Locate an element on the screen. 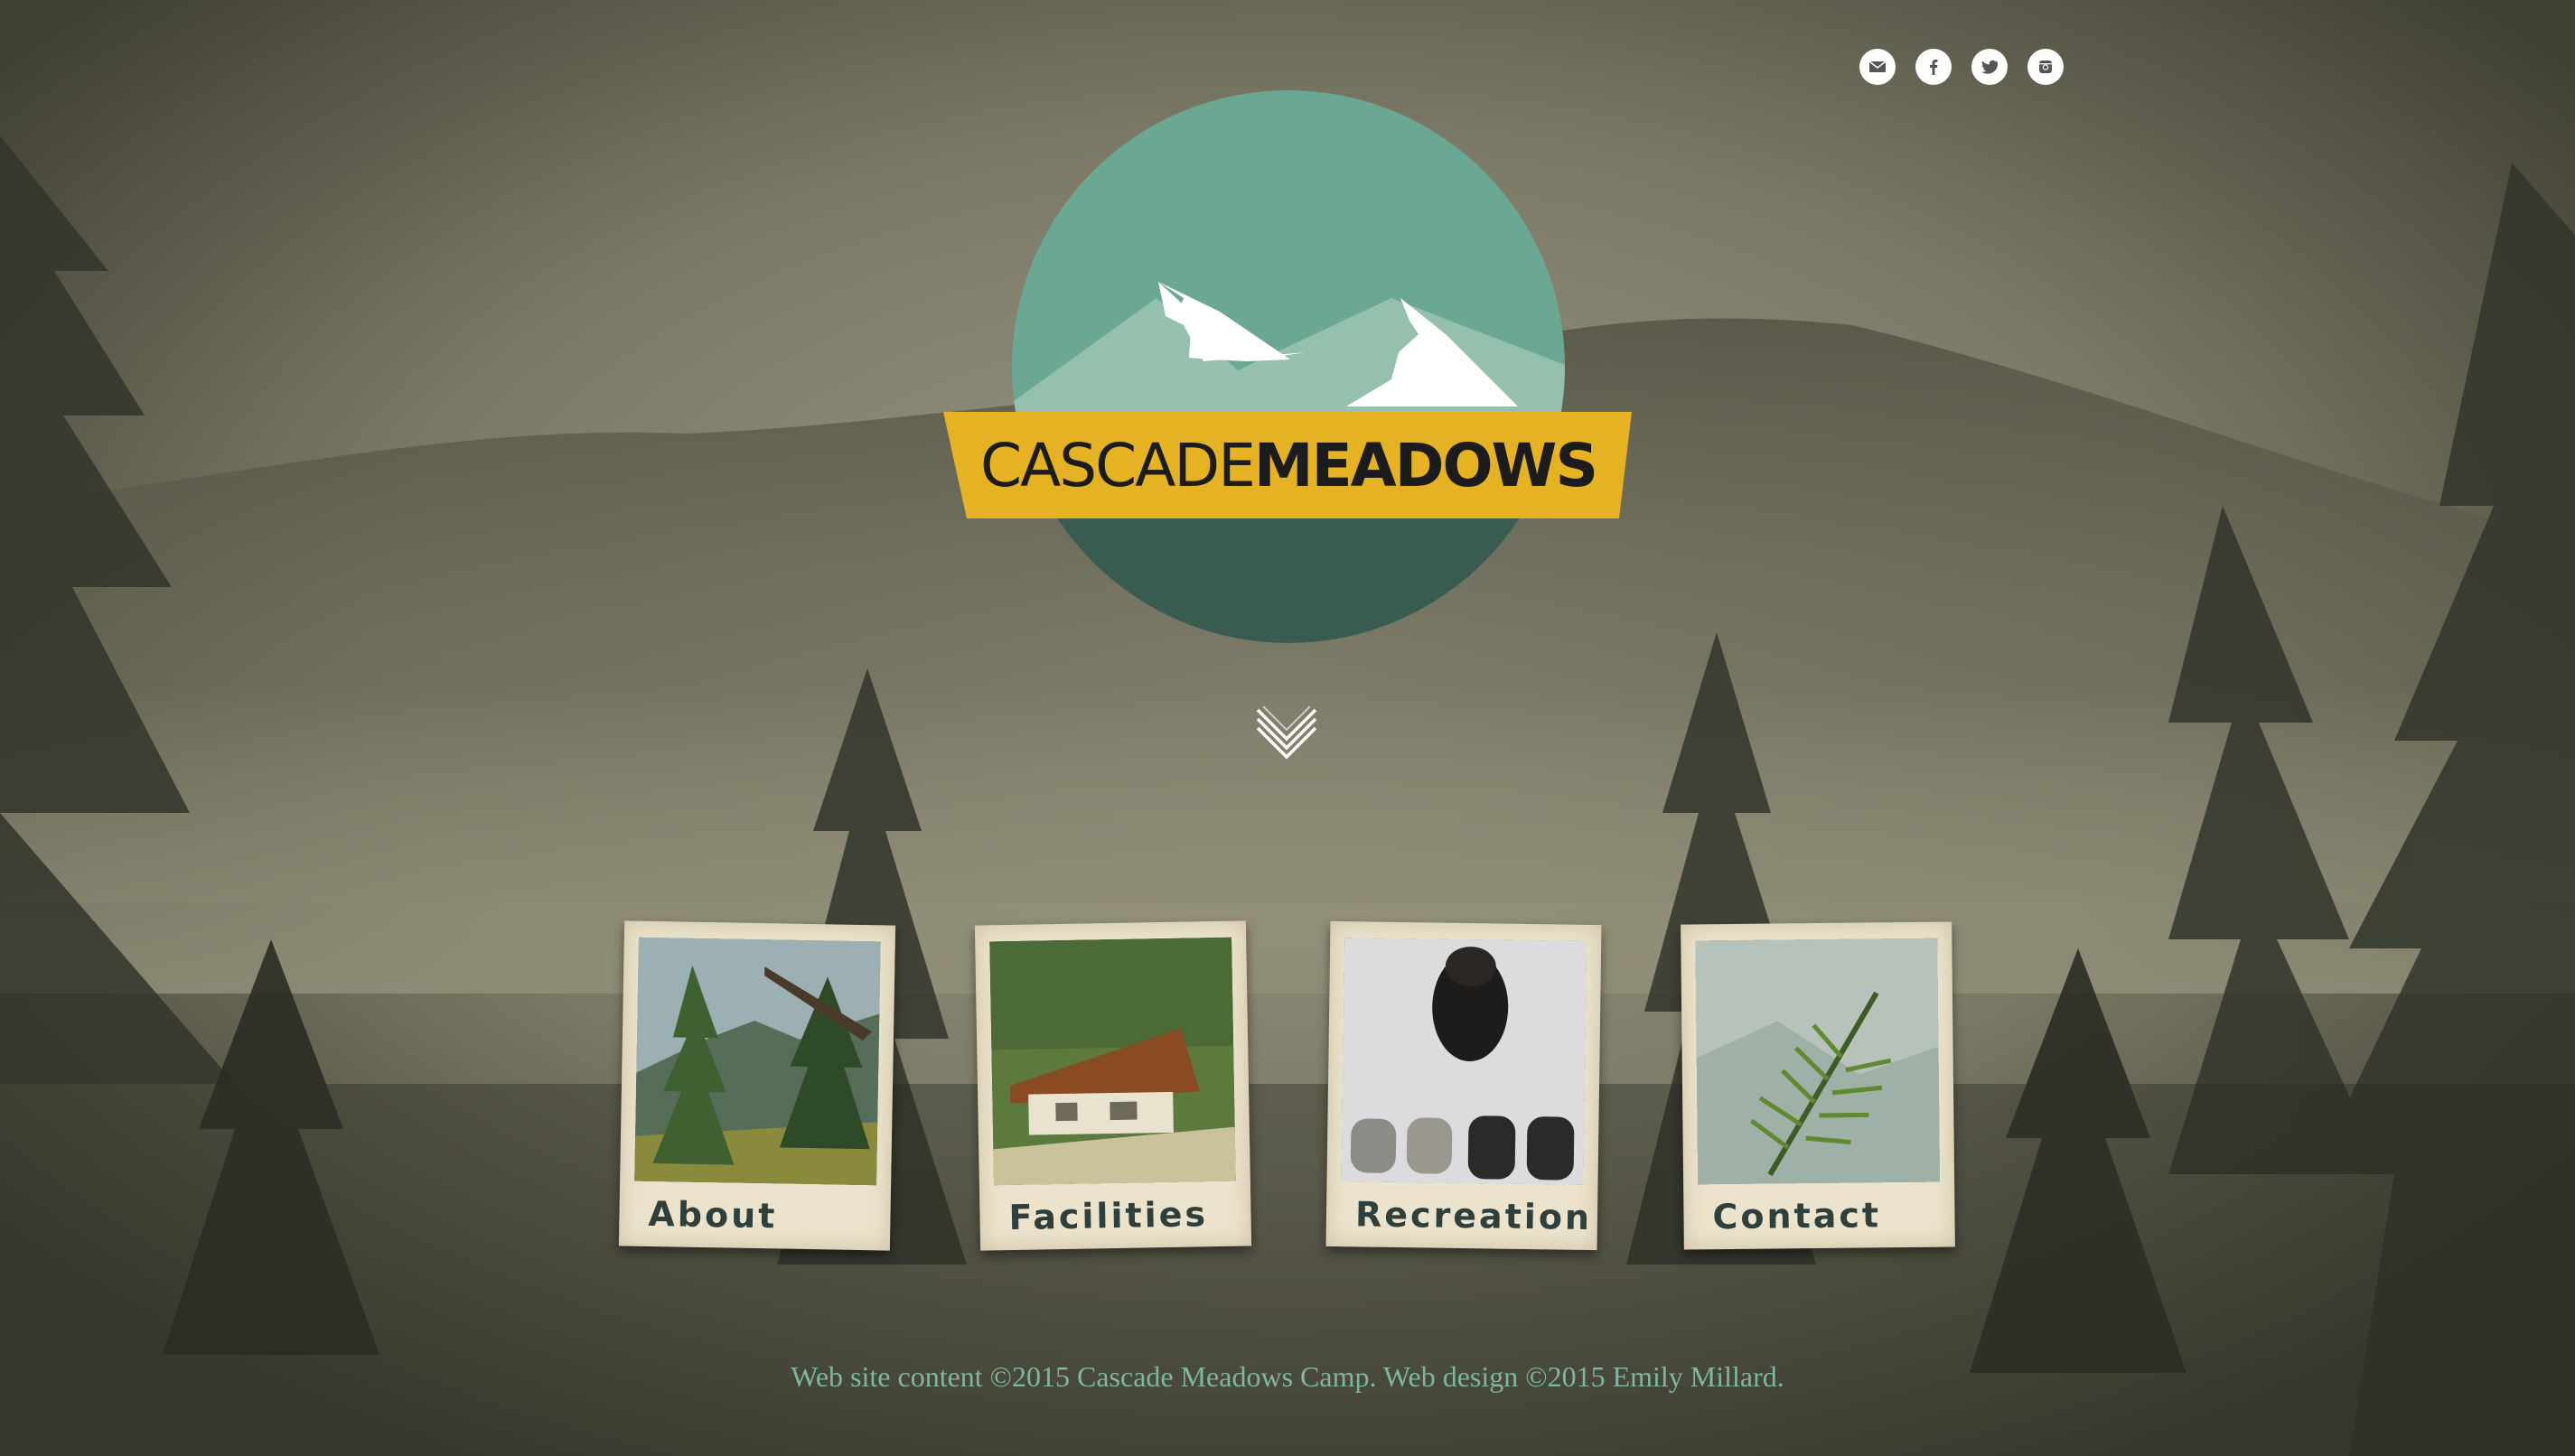  nav-card-facilities: Facilities is located at coordinates (1113, 1085).